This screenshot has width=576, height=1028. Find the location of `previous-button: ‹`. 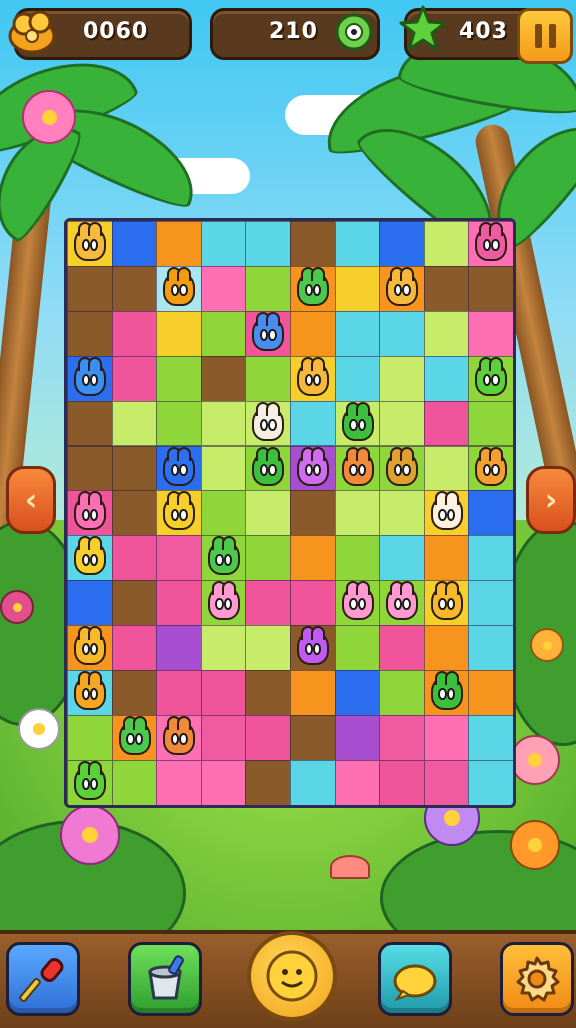

previous-button: ‹ is located at coordinates (31, 500).